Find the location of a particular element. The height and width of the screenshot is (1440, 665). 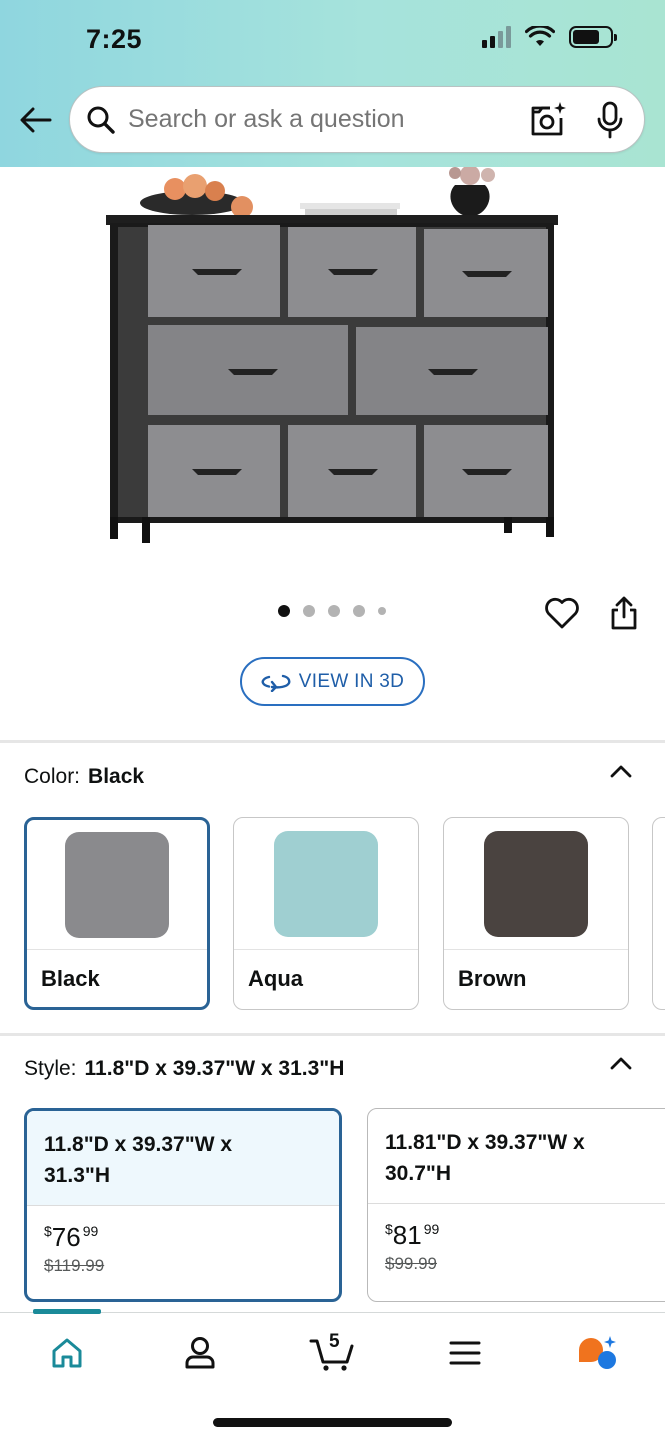

style-option-1: 11.8"D x 39.37"W x 31.3"H $76 99 $119.99 is located at coordinates (183, 1205).